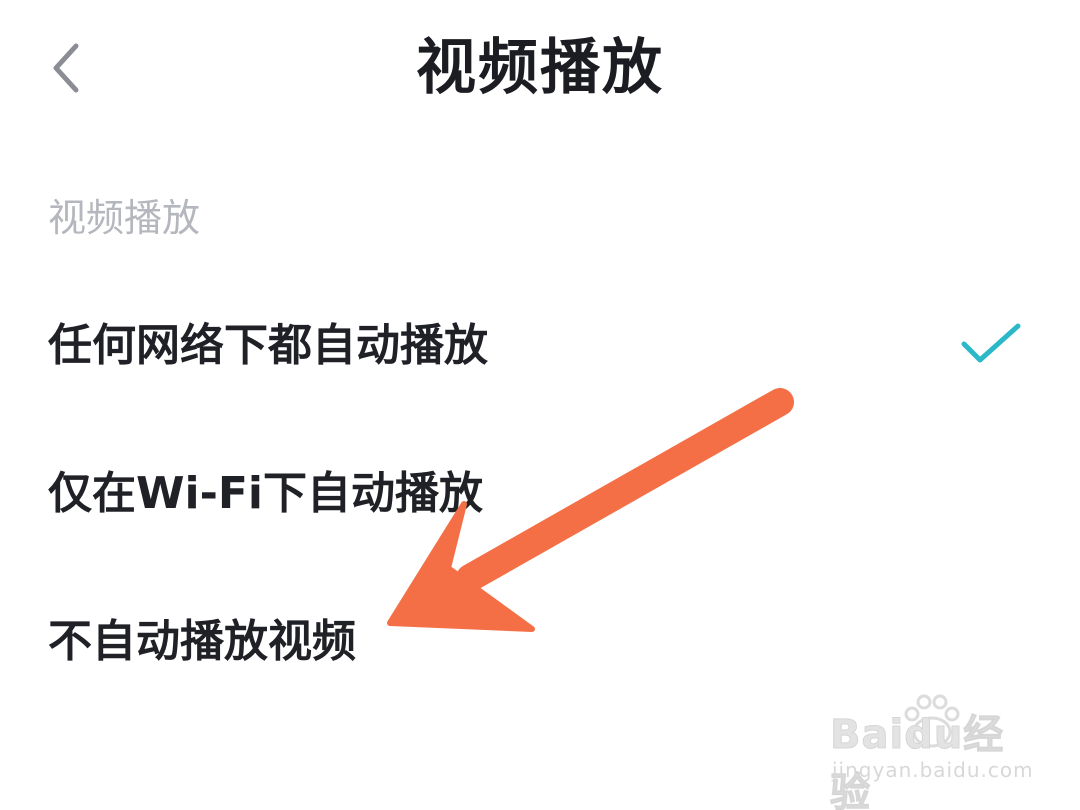 The height and width of the screenshot is (810, 1080). What do you see at coordinates (933, 770) in the screenshot?
I see `watermark-url: jingyan.baidu.com` at bounding box center [933, 770].